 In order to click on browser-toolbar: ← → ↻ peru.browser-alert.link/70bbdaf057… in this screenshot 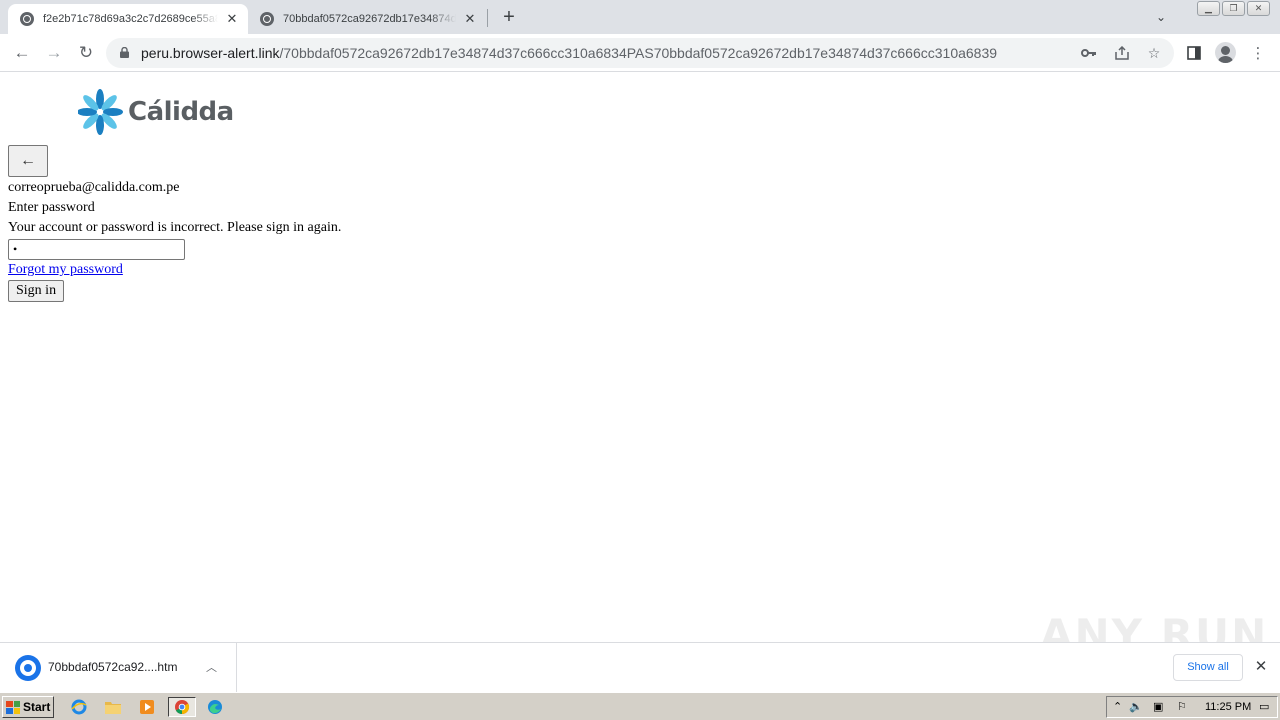, I will do `click(640, 53)`.